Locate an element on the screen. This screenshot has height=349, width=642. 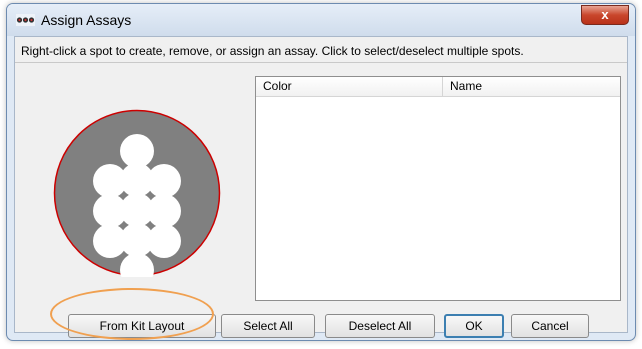
assay-wells-icon is located at coordinates (25, 20).